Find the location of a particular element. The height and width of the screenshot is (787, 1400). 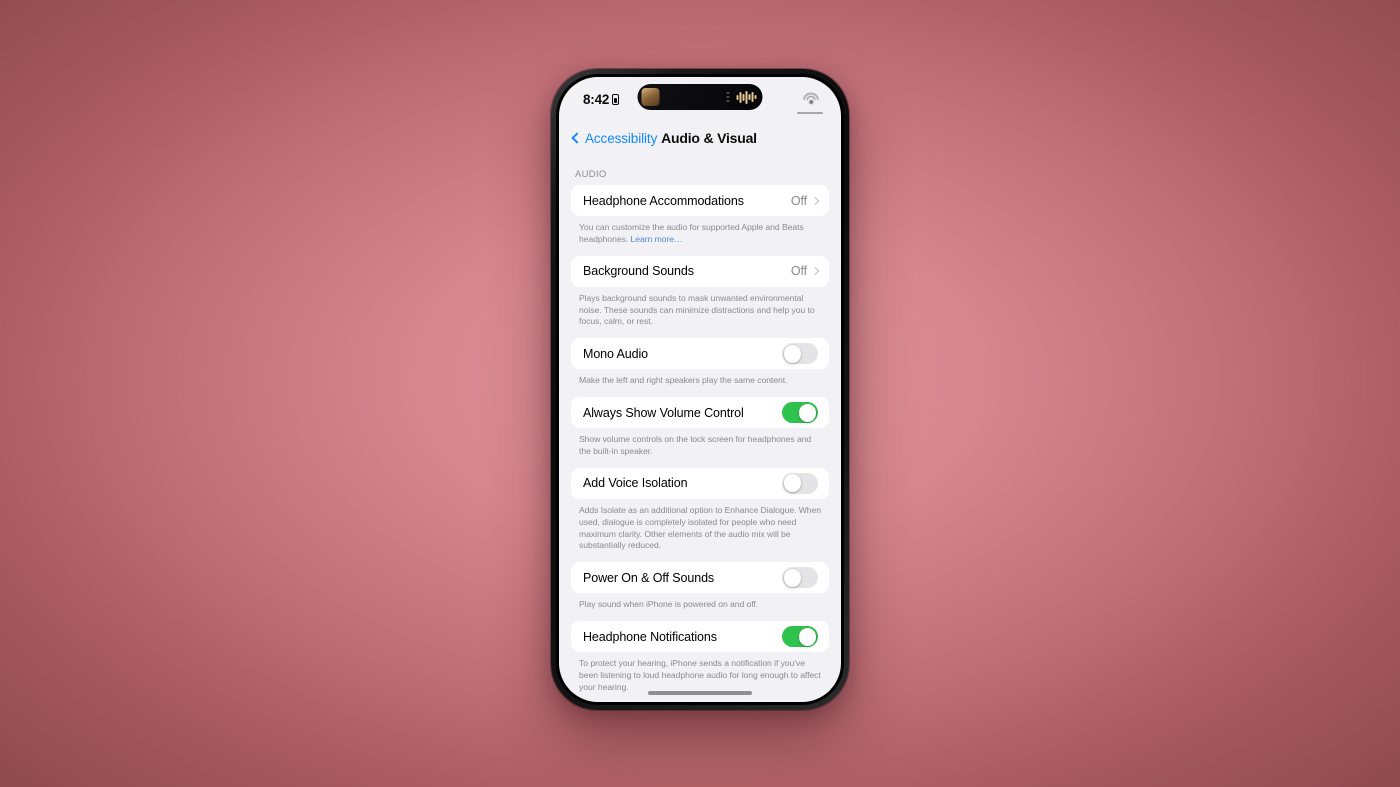

row-label: Add Voice Isolation is located at coordinates (635, 483).